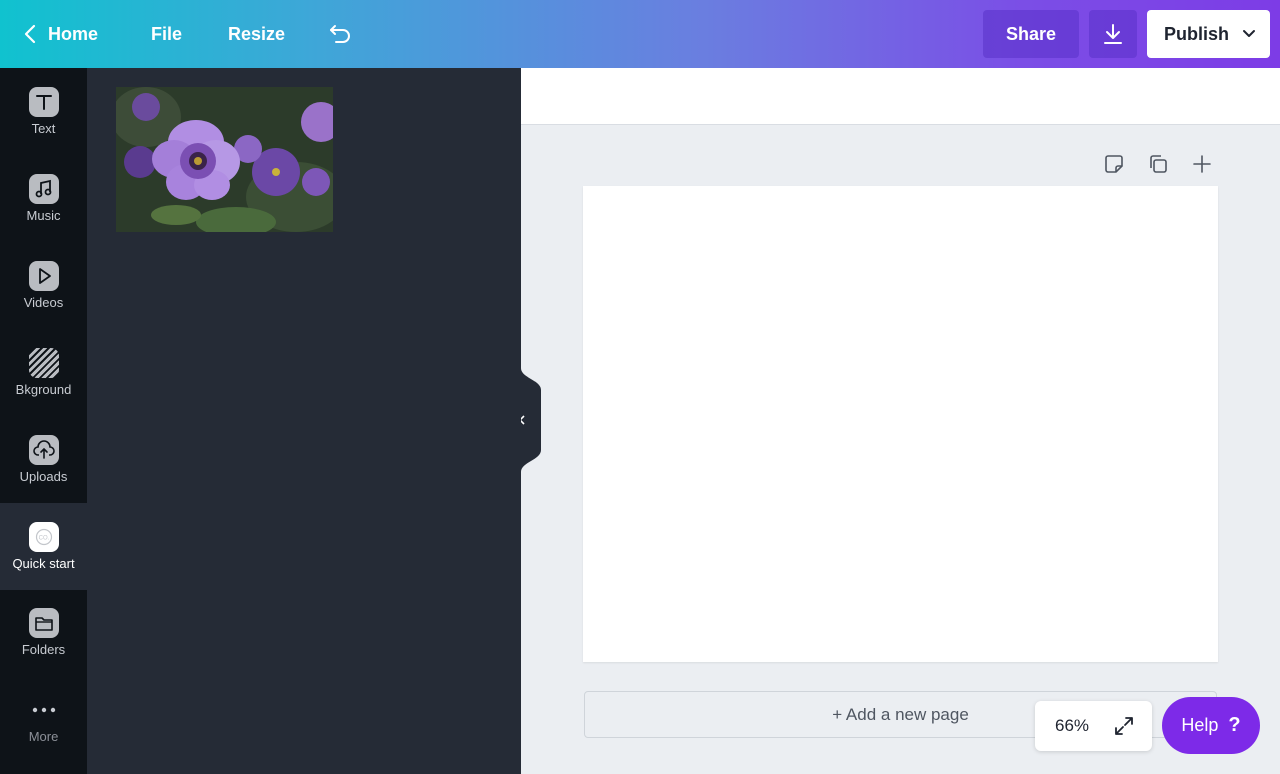 Image resolution: width=1280 pixels, height=774 pixels. What do you see at coordinates (43, 128) in the screenshot?
I see `sidebar-item-label: Text` at bounding box center [43, 128].